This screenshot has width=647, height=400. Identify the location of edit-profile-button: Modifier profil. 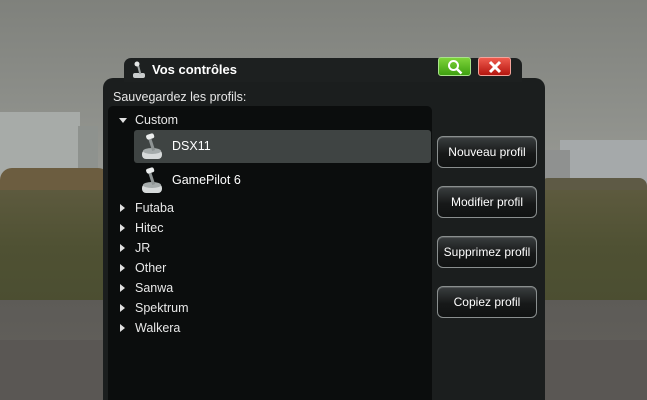
(487, 202).